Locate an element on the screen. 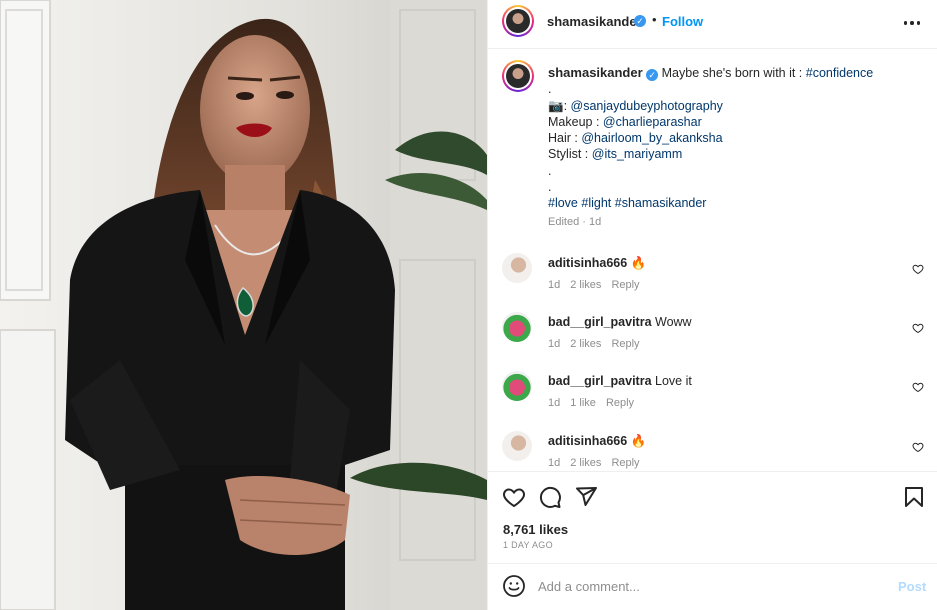 The image size is (937, 610). author-avatar is located at coordinates (518, 21).